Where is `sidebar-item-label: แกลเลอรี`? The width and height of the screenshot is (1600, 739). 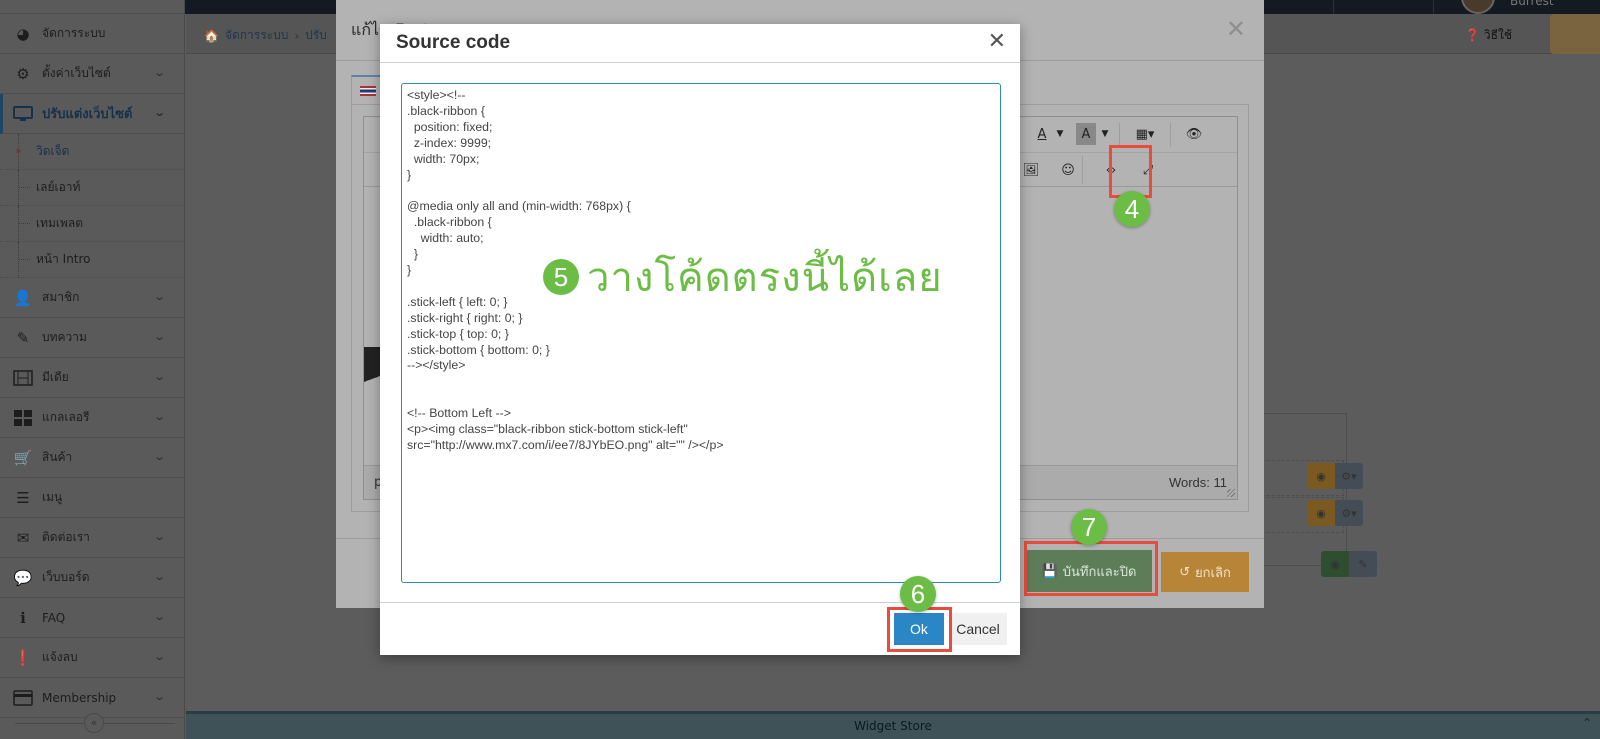 sidebar-item-label: แกลเลอรี is located at coordinates (66, 417).